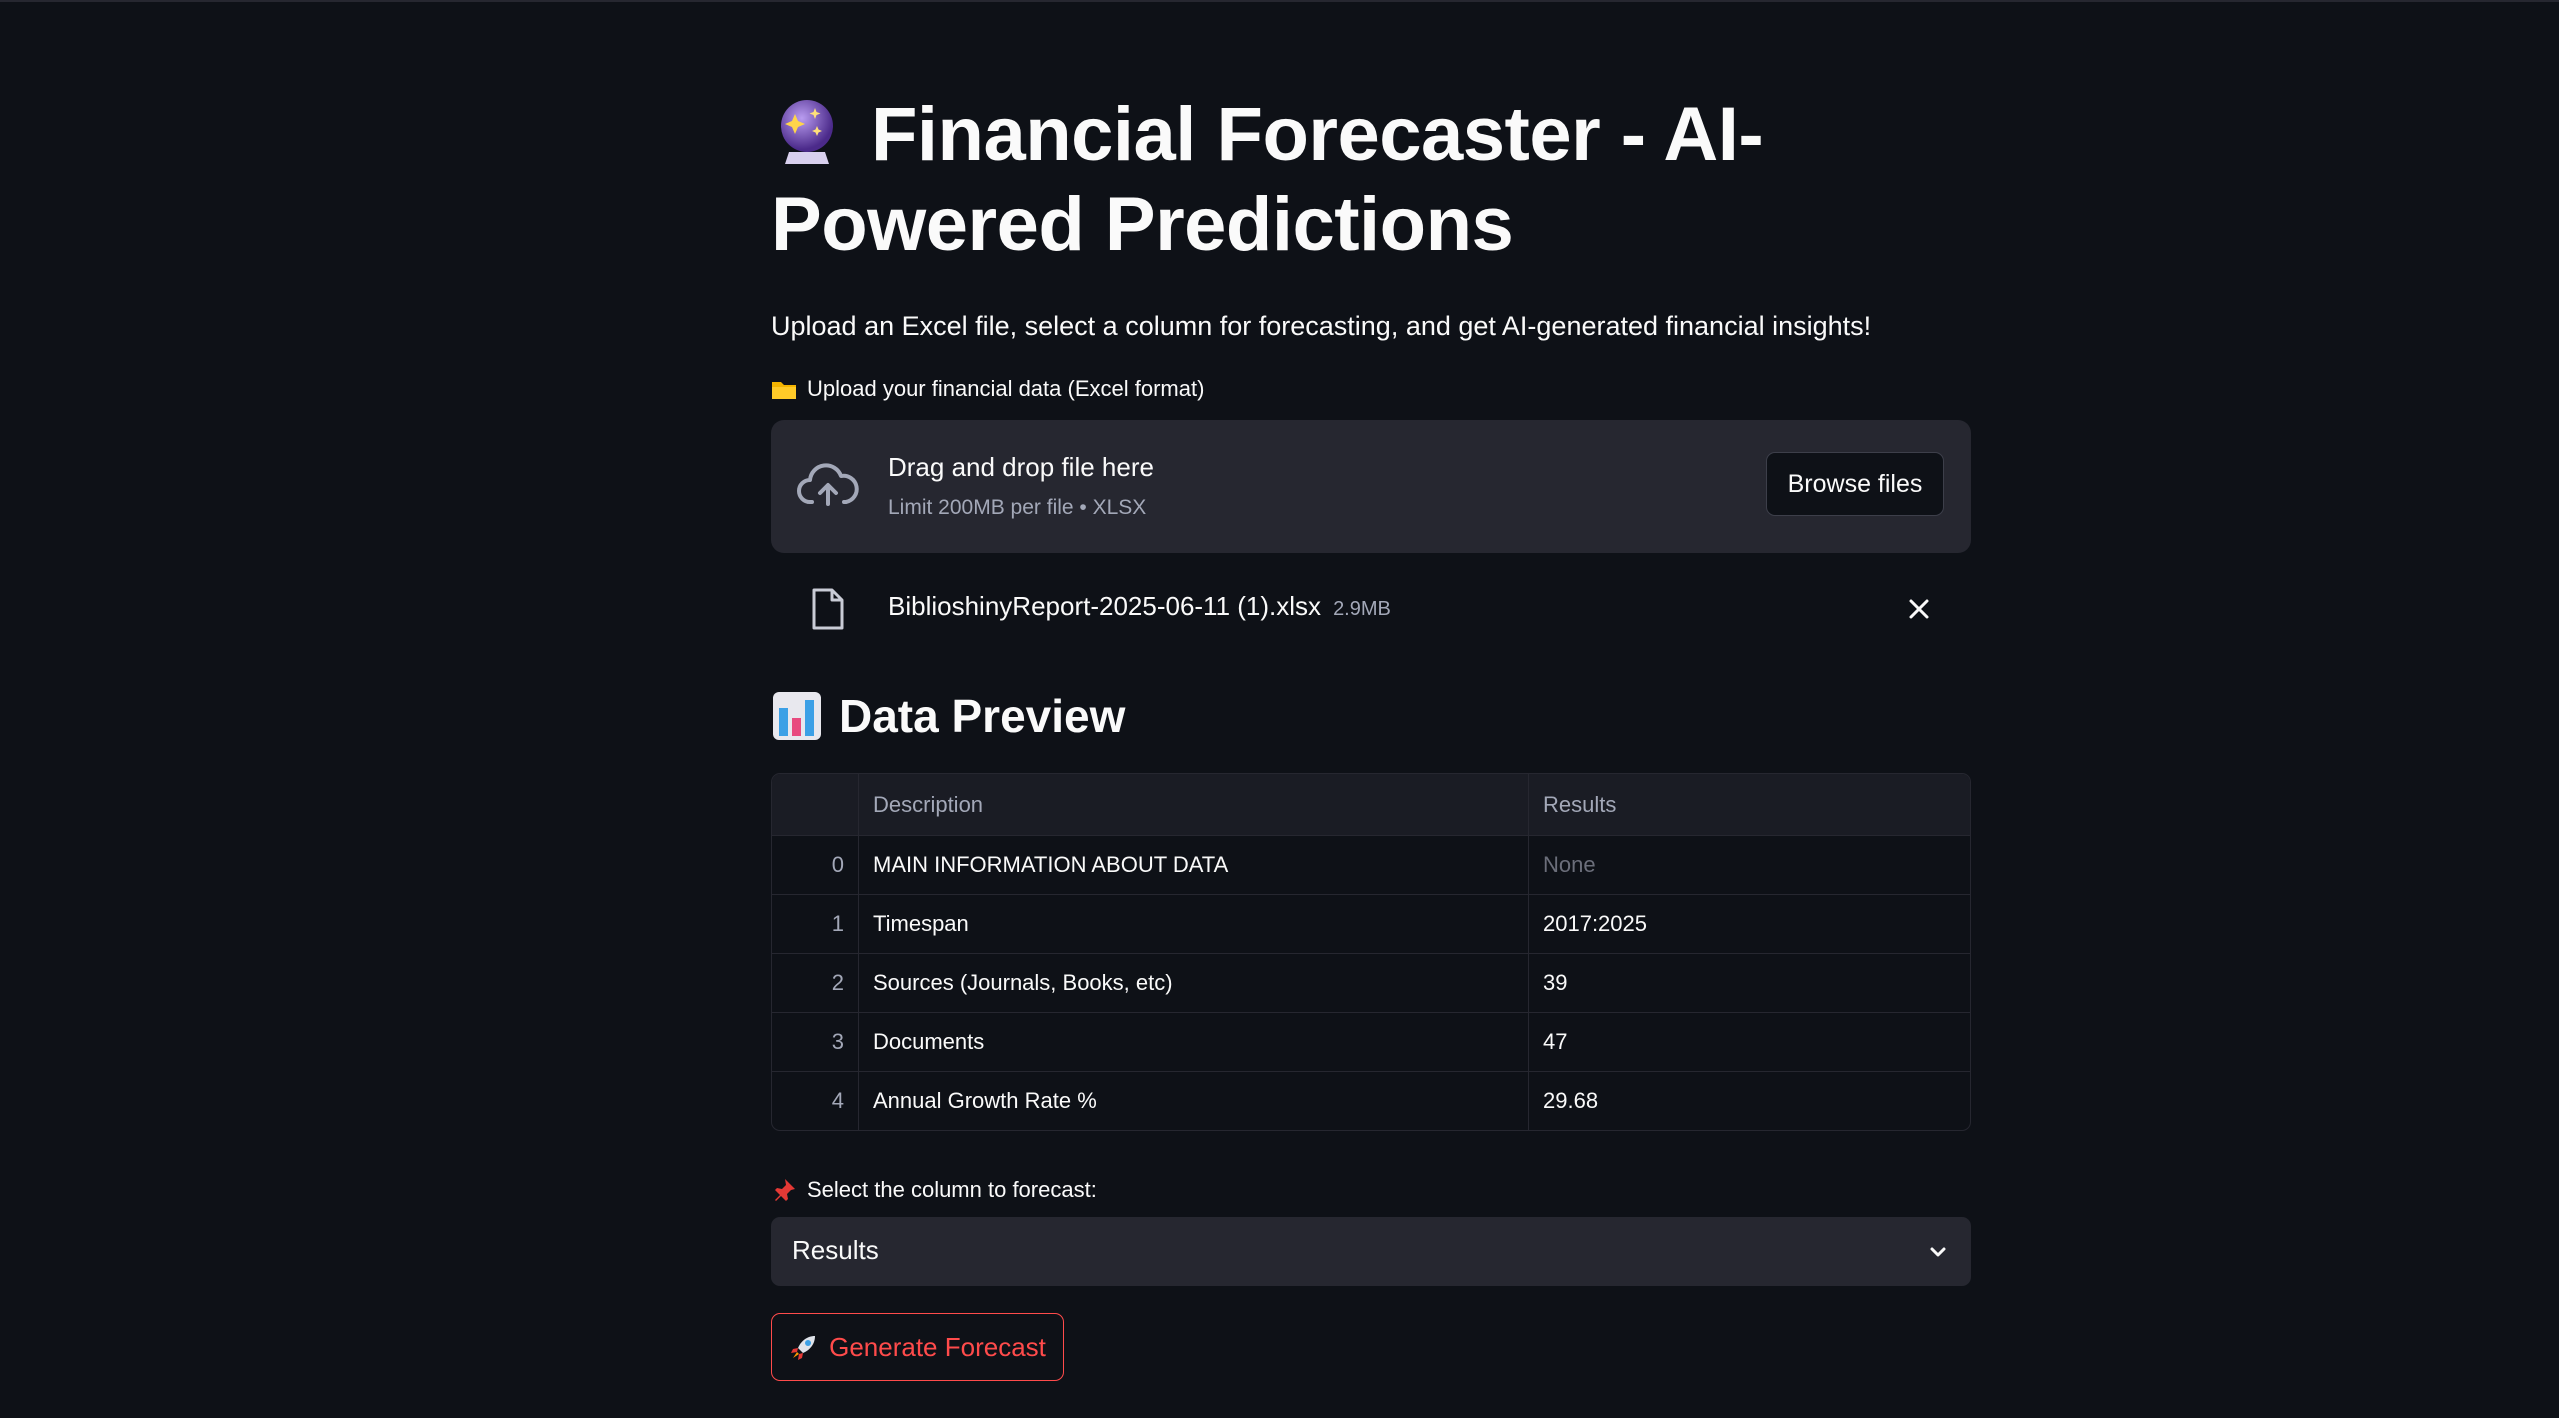 Image resolution: width=2559 pixels, height=1418 pixels. I want to click on table-header-results: Results, so click(1749, 804).